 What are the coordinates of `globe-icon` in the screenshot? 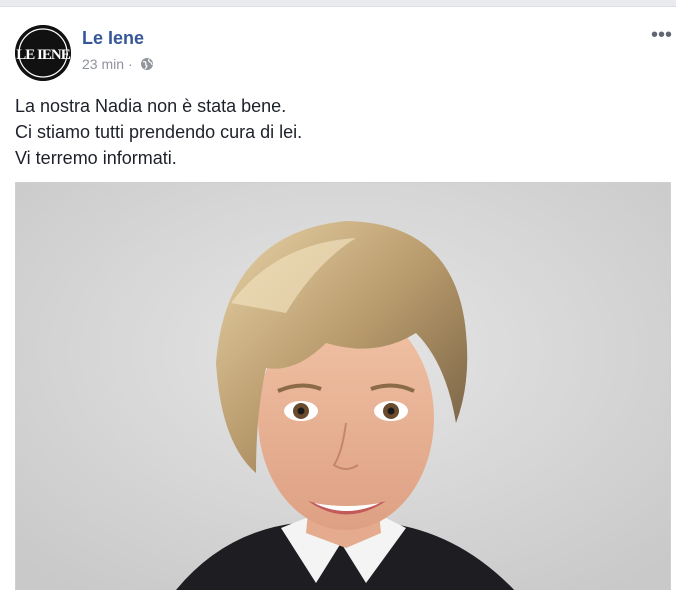 It's located at (147, 64).